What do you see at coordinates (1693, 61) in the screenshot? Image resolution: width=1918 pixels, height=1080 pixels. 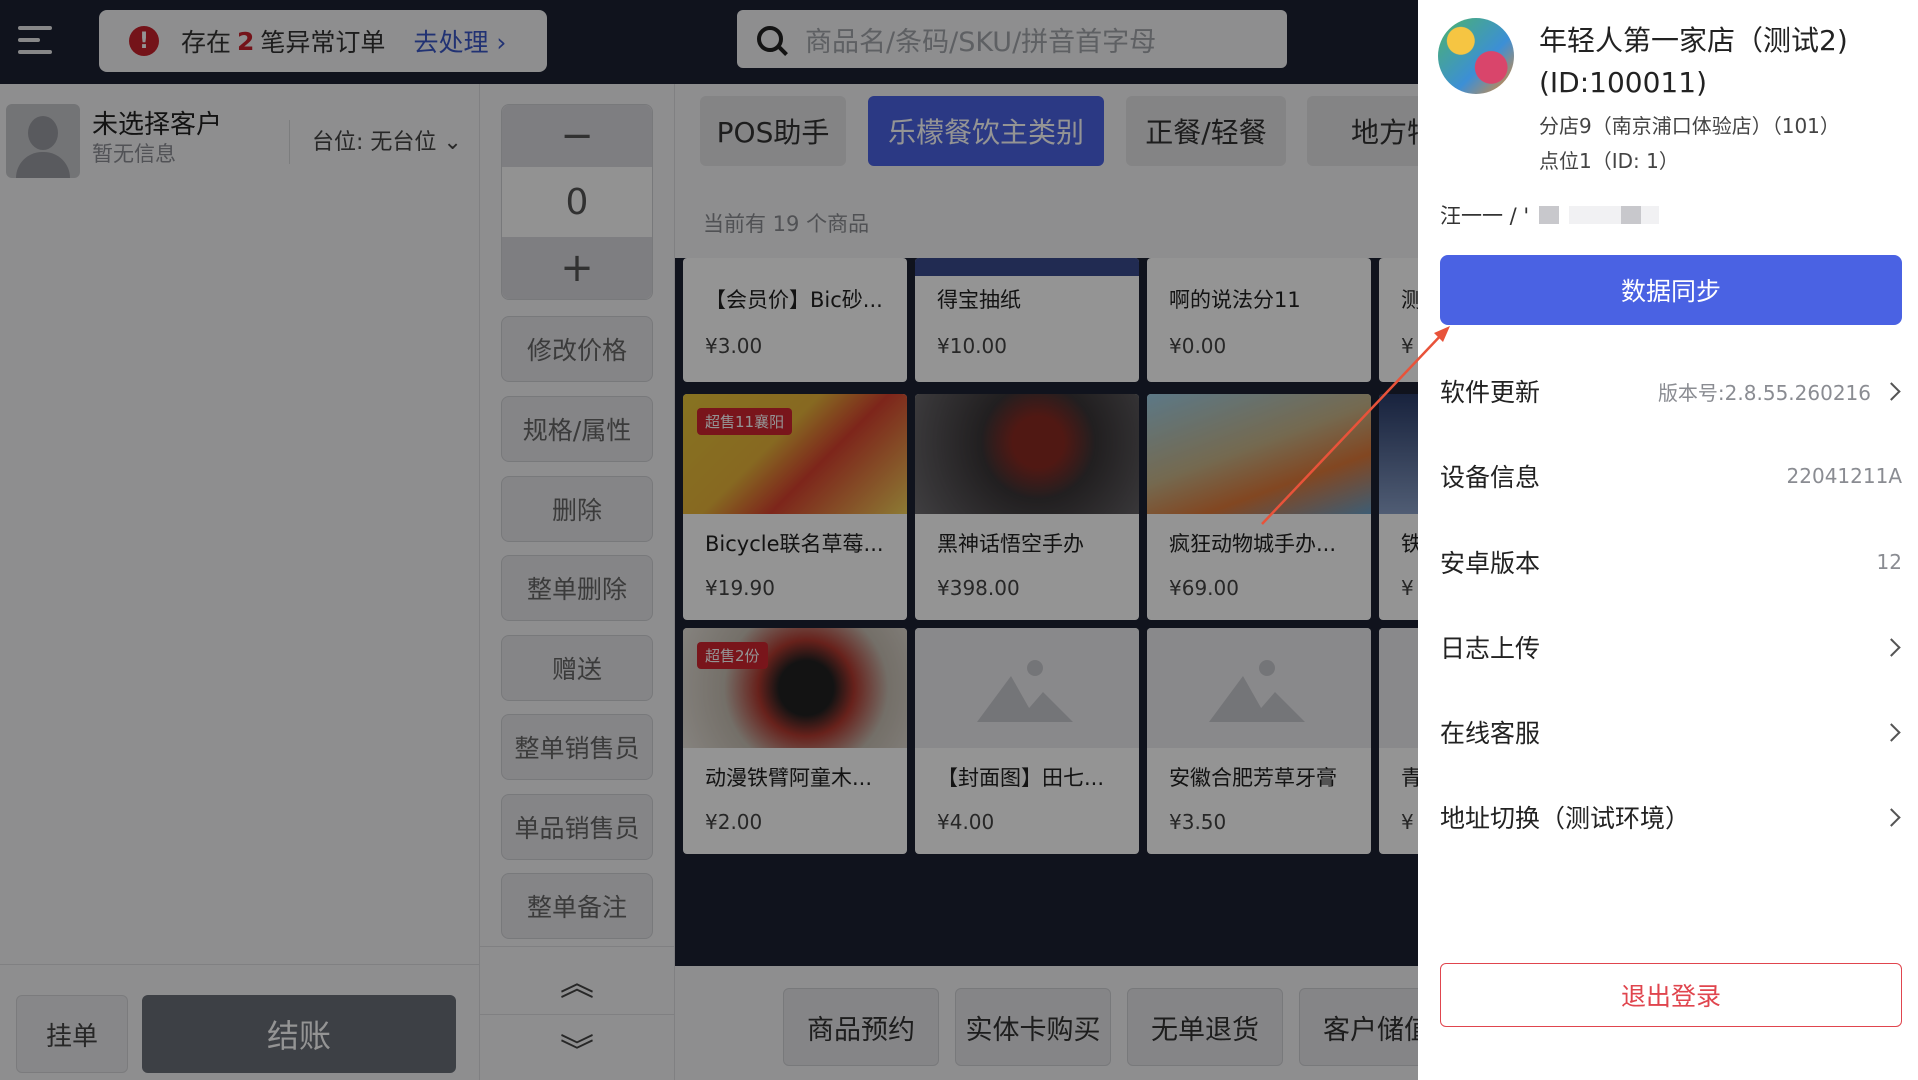 I see `store-name: 年轻人第一家店（测试2)(ID:100011)` at bounding box center [1693, 61].